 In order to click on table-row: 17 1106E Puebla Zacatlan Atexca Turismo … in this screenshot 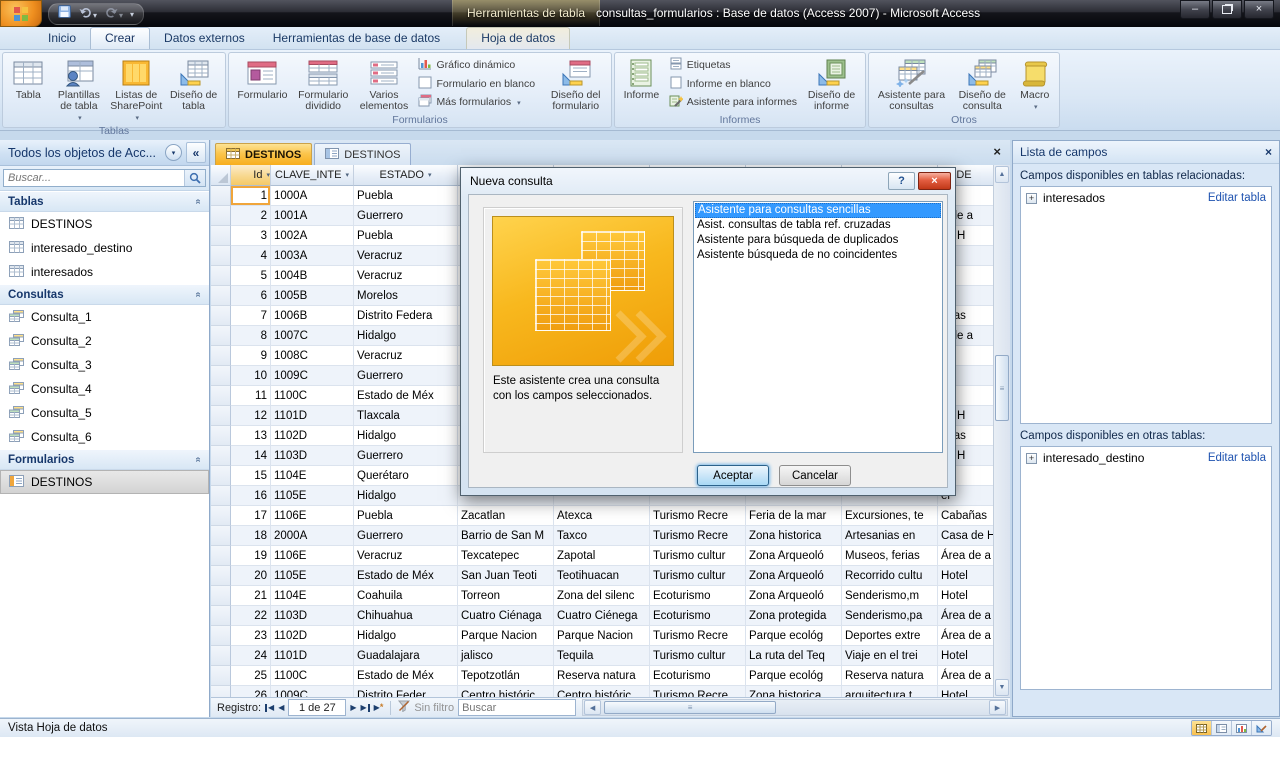, I will do `click(610, 516)`.